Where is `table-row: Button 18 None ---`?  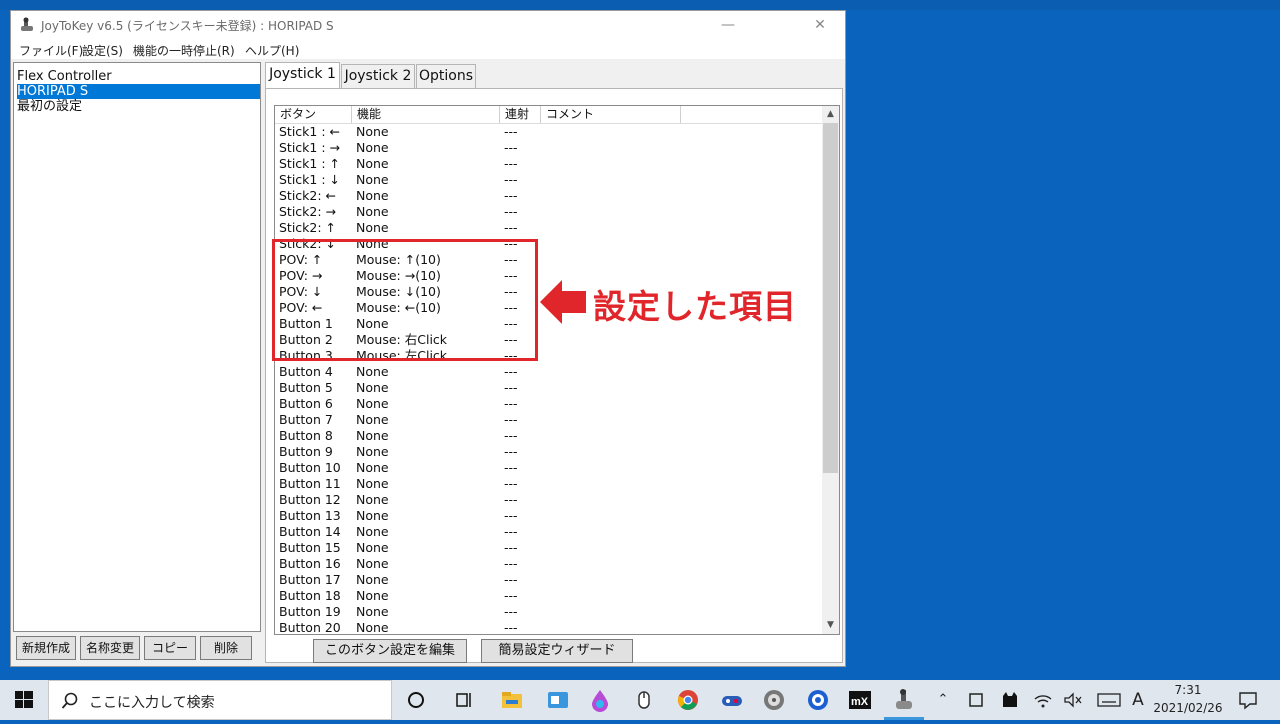
table-row: Button 18 None --- is located at coordinates (549, 596).